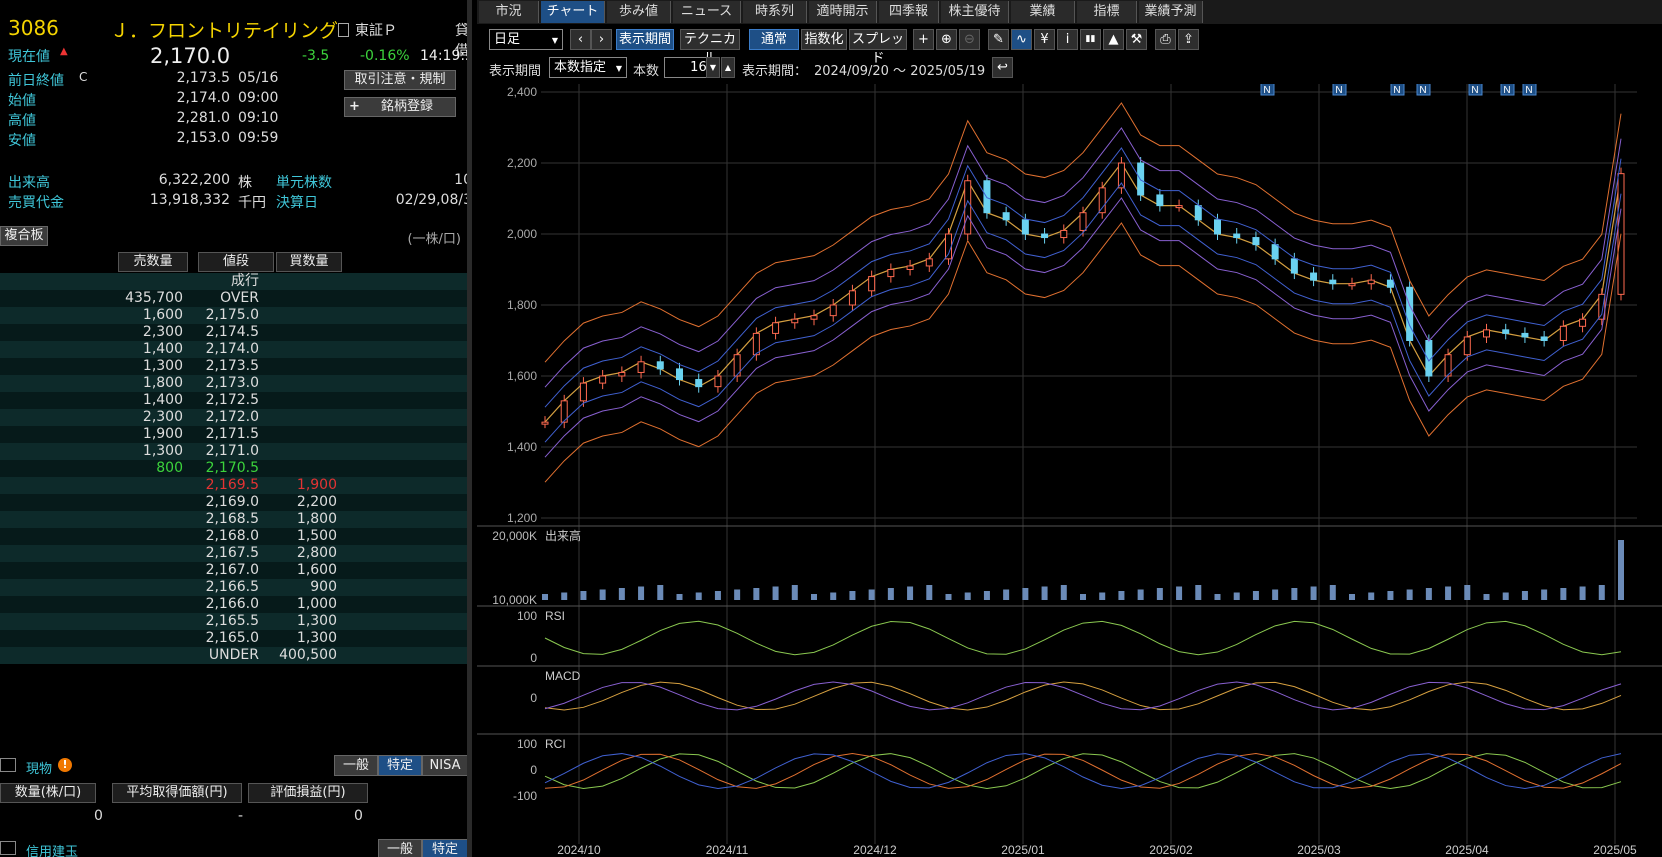 This screenshot has width=1662, height=857. What do you see at coordinates (1044, 39) in the screenshot?
I see `yen-icon: ¥` at bounding box center [1044, 39].